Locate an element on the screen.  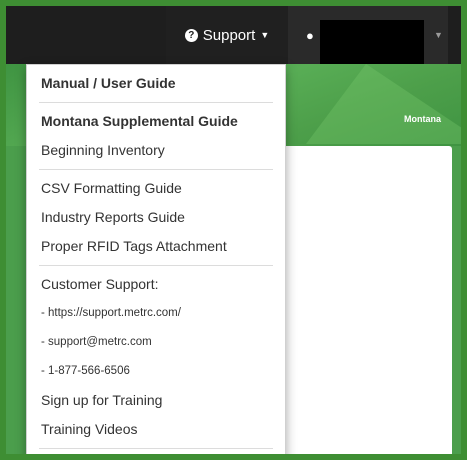
navbar-right-edge is located at coordinates (454, 35).